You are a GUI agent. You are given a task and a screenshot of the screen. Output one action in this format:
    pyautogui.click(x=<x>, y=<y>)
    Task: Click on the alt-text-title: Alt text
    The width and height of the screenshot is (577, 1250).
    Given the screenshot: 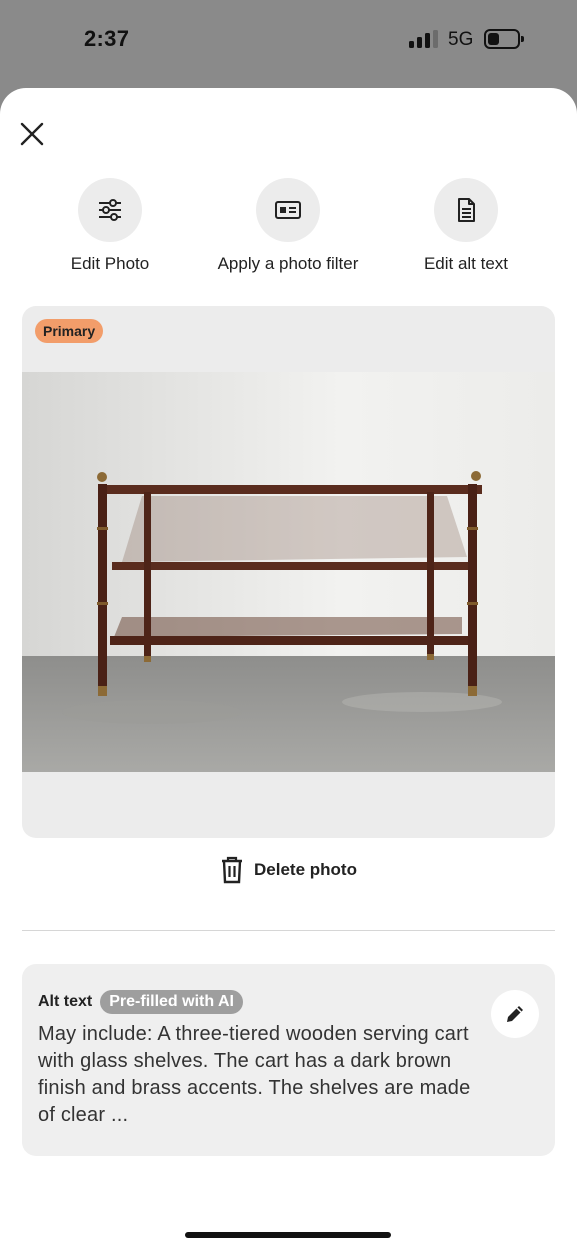 What is the action you would take?
    pyautogui.click(x=65, y=1001)
    